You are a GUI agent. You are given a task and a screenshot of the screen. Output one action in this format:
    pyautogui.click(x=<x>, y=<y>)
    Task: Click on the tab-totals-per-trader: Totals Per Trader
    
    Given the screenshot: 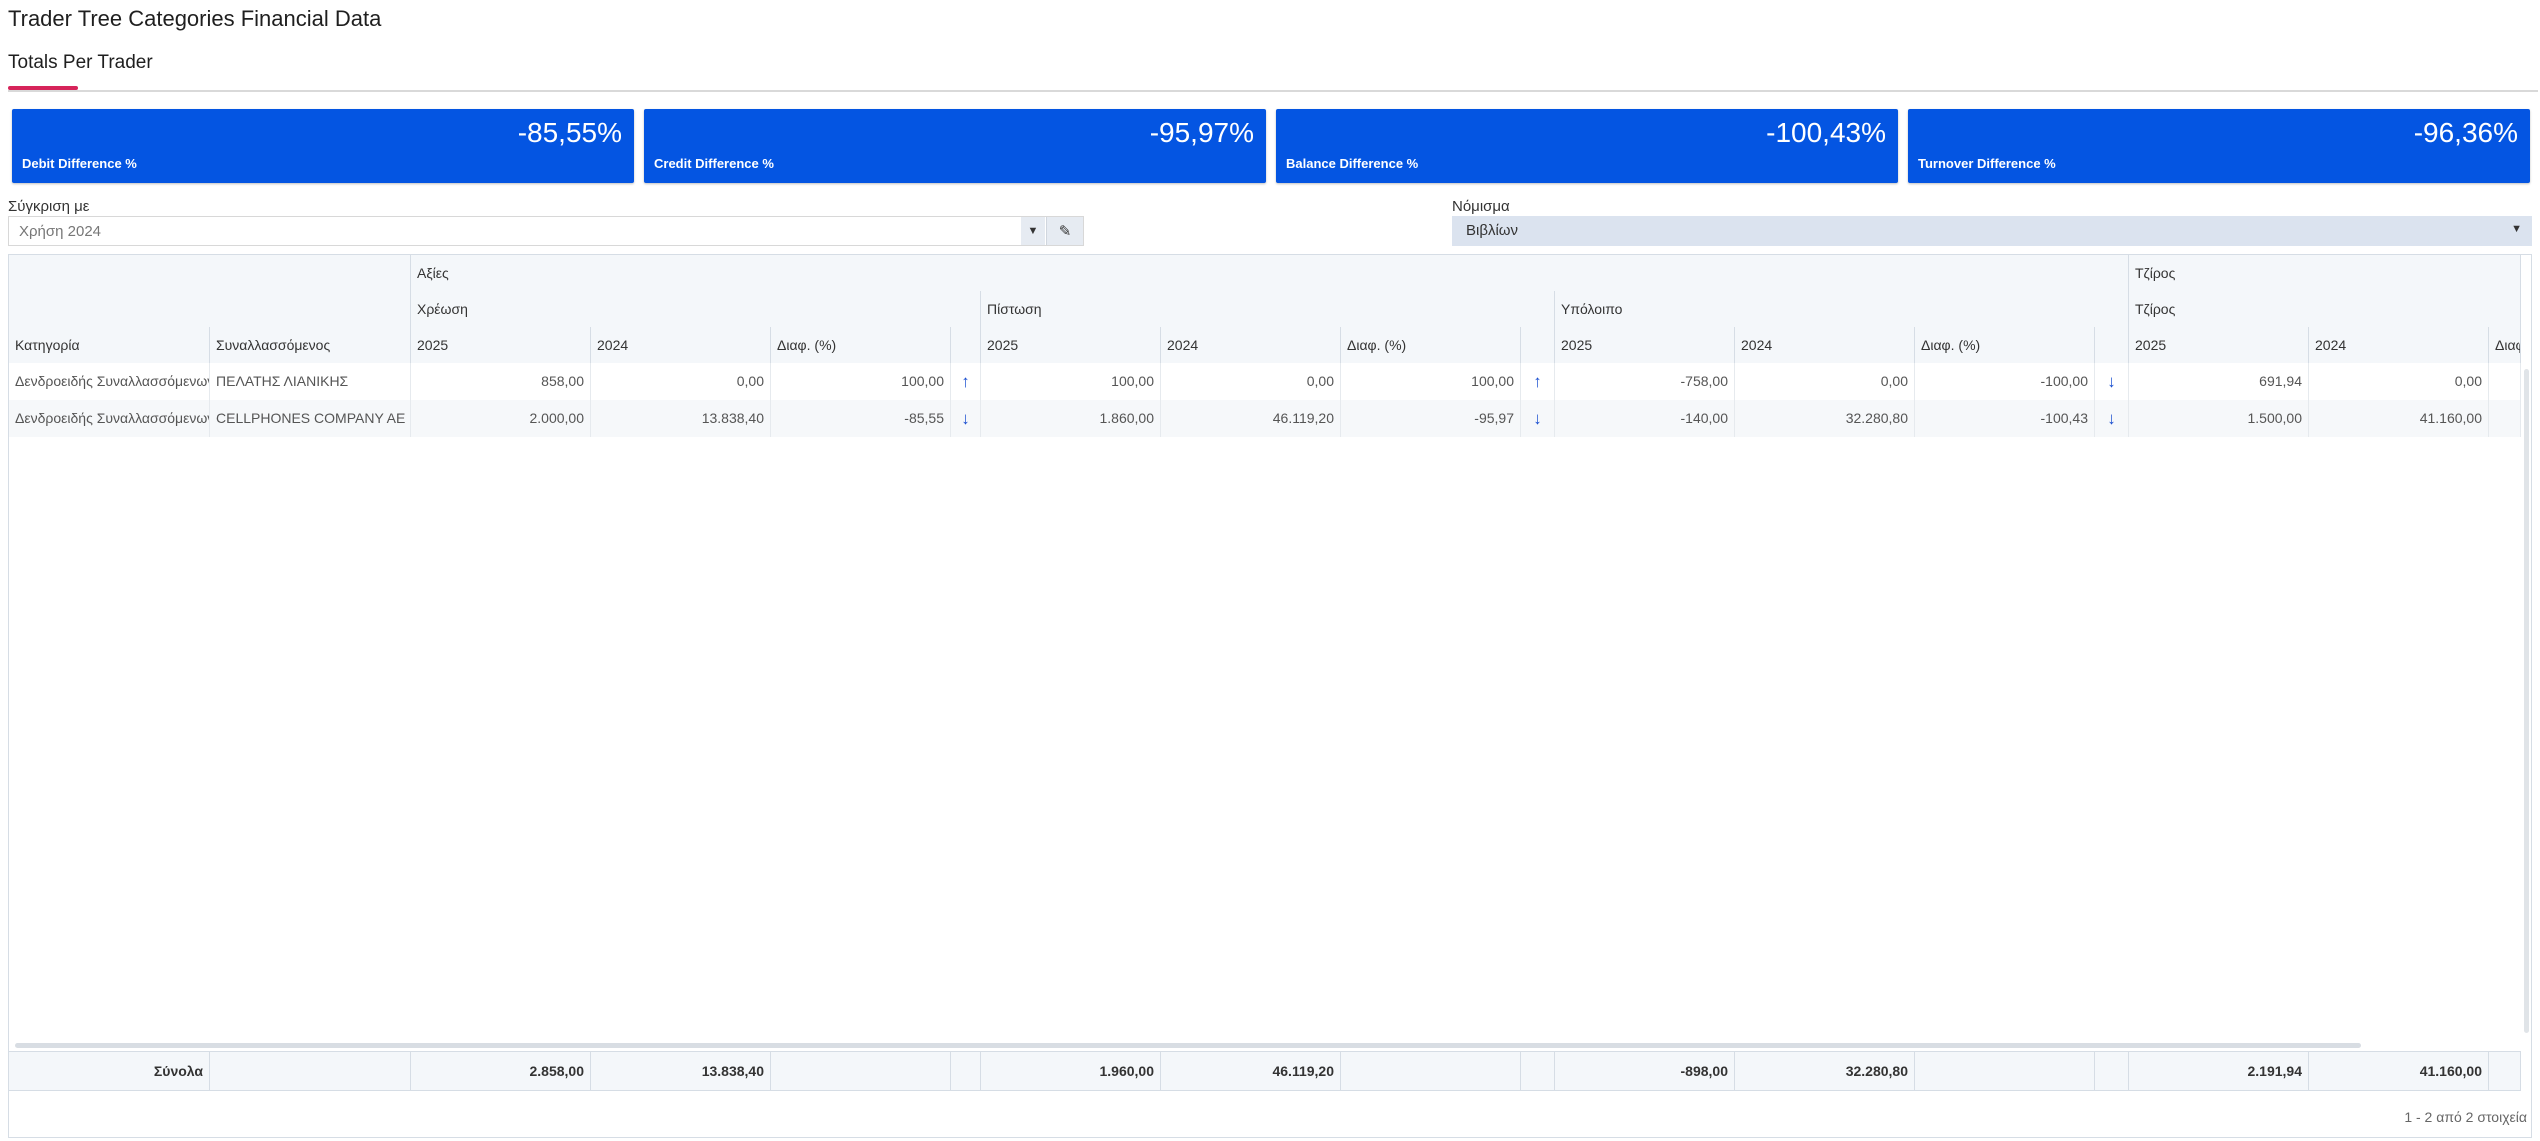 What is the action you would take?
    pyautogui.click(x=80, y=68)
    